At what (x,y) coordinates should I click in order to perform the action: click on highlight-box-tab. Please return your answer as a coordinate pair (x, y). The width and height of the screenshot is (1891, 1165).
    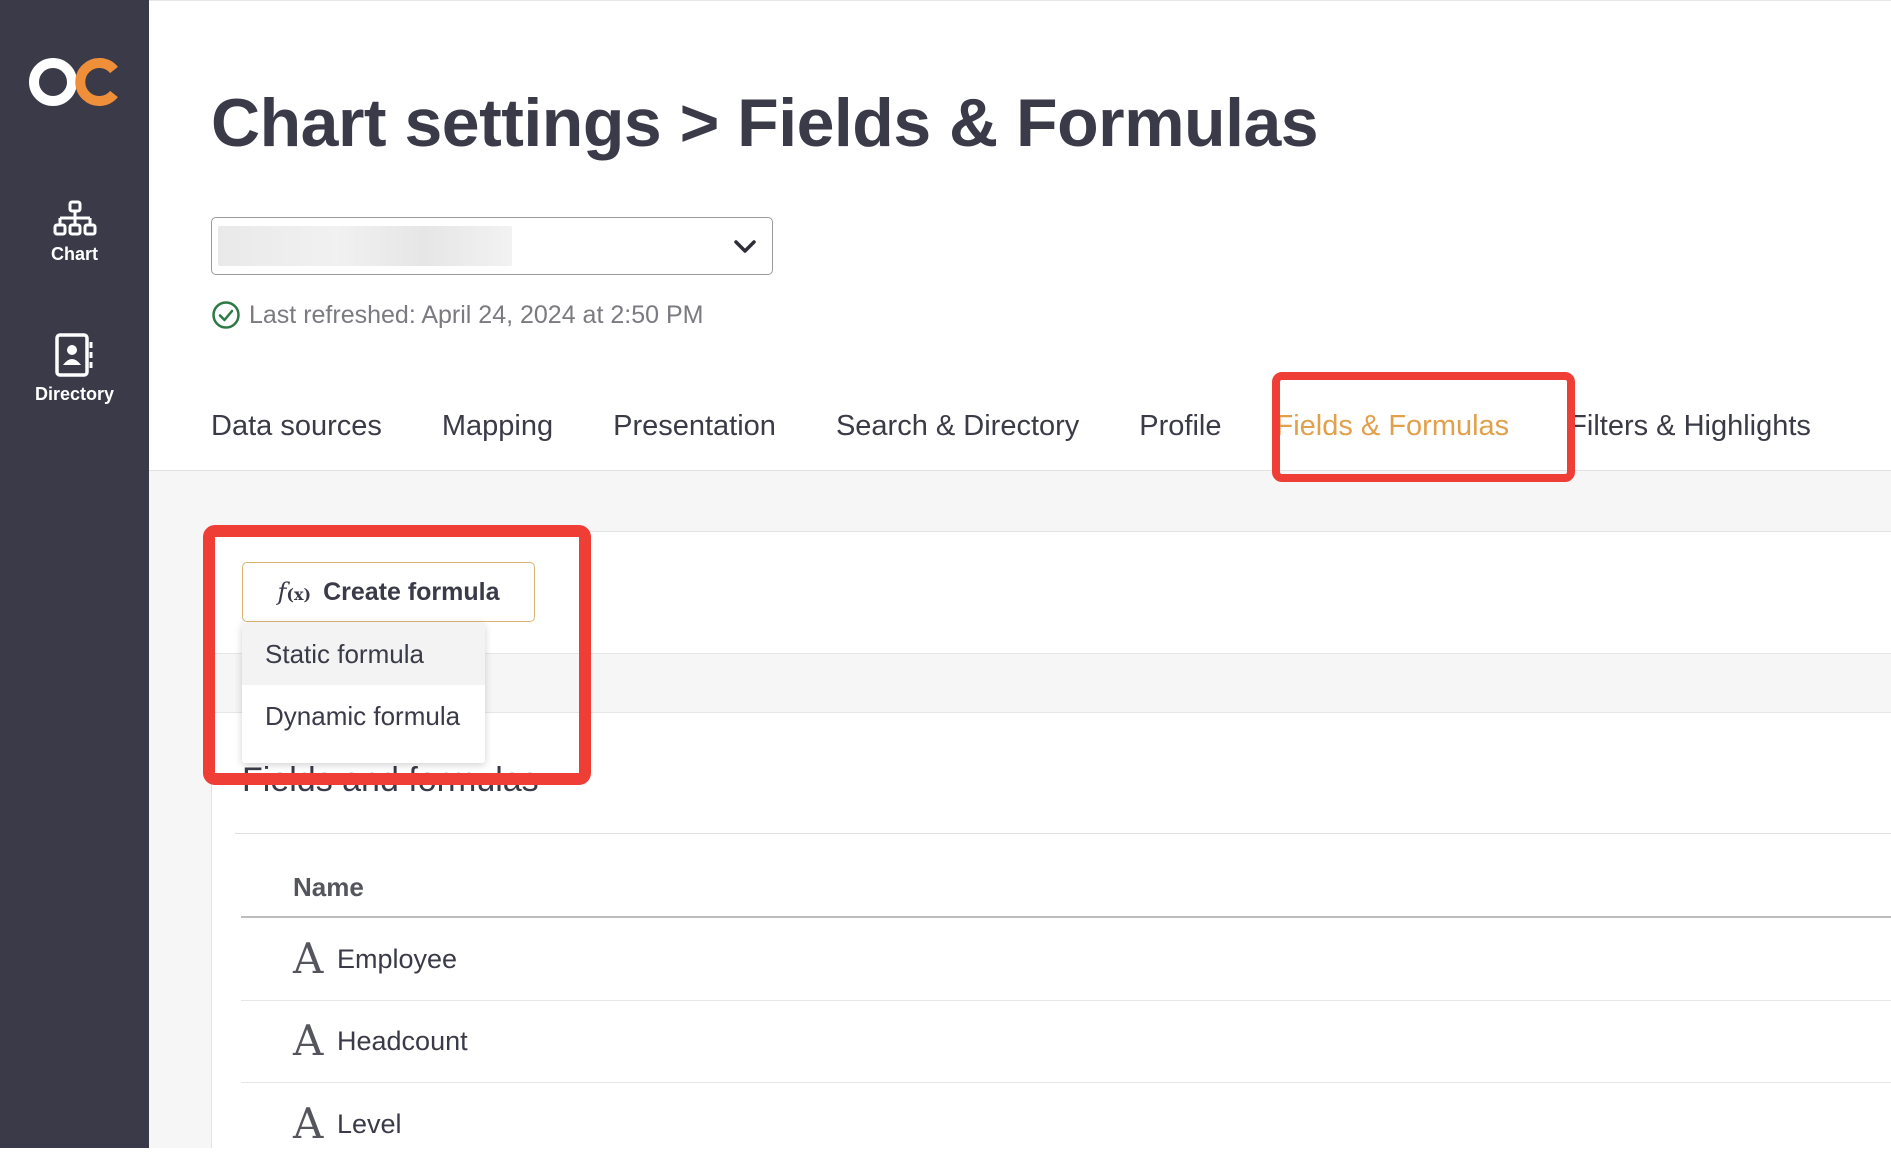
    Looking at the image, I should click on (1423, 427).